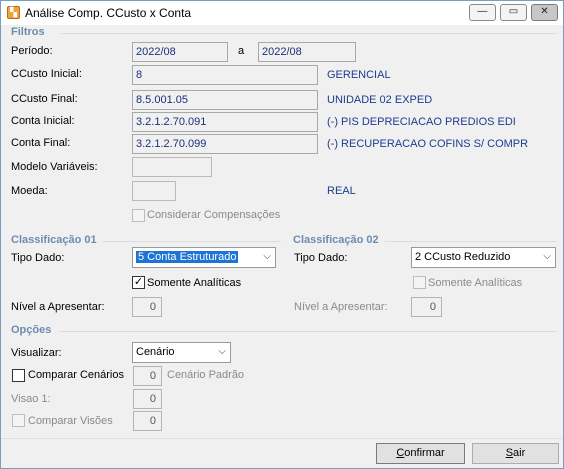  I want to click on conta-final-field: 3.2.1.2.70.099, so click(225, 144).